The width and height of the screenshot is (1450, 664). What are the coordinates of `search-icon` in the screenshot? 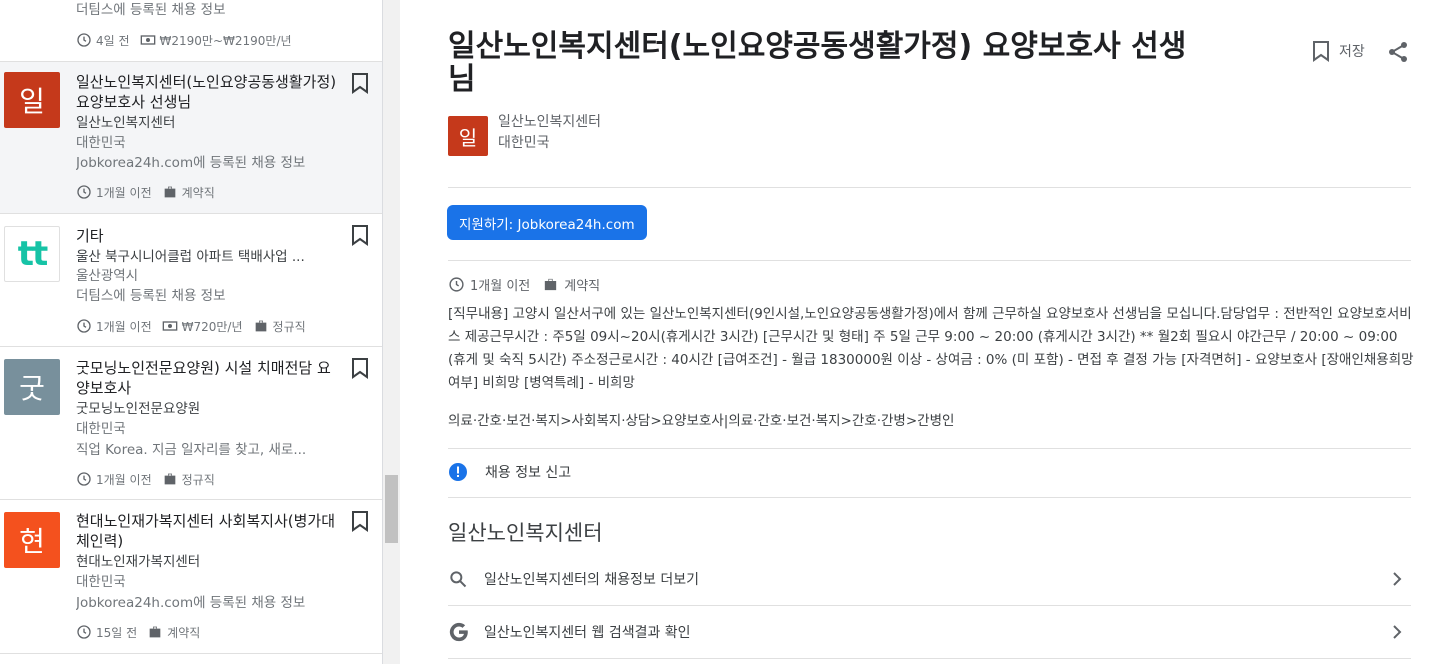 It's located at (466, 579).